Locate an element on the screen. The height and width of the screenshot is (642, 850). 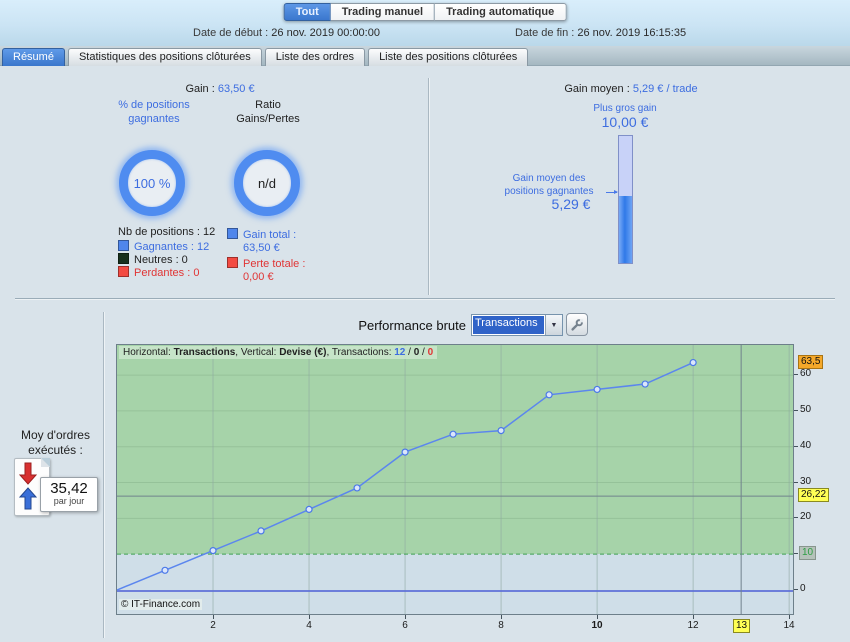
y-axis-label: 40 is located at coordinates (806, 445).